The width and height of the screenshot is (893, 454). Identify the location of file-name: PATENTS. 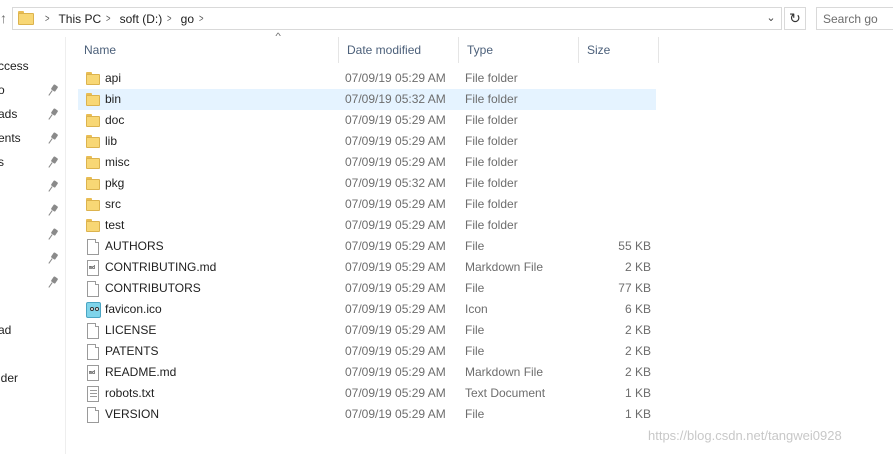
(132, 351).